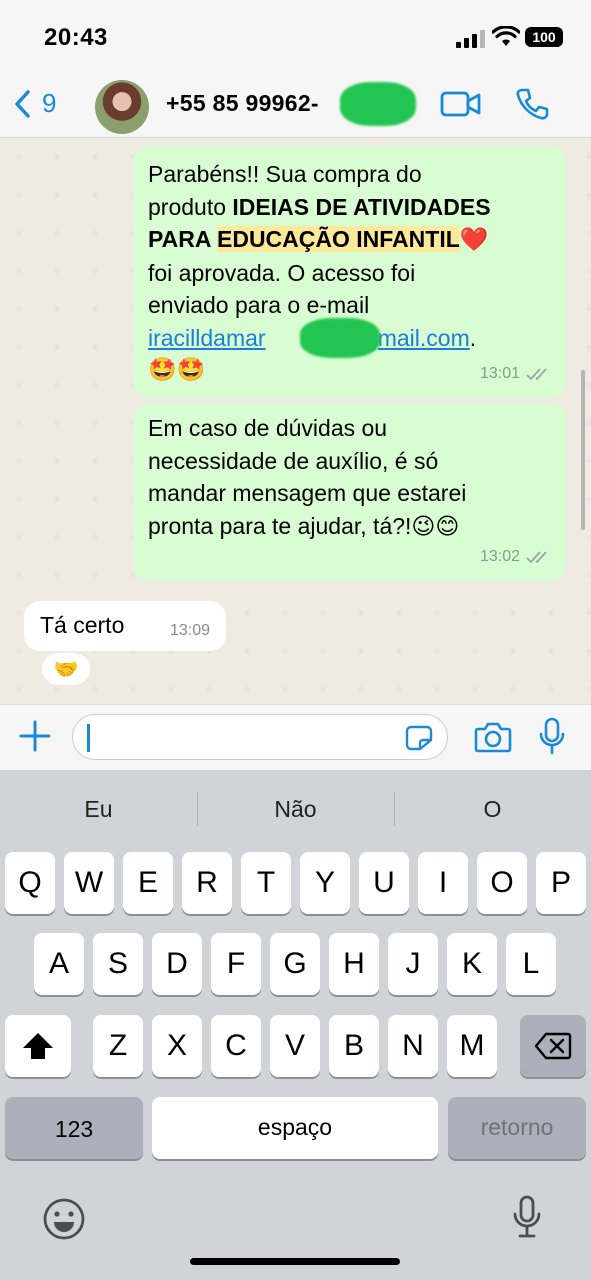 This screenshot has height=1280, width=591. I want to click on key-d: D, so click(177, 964).